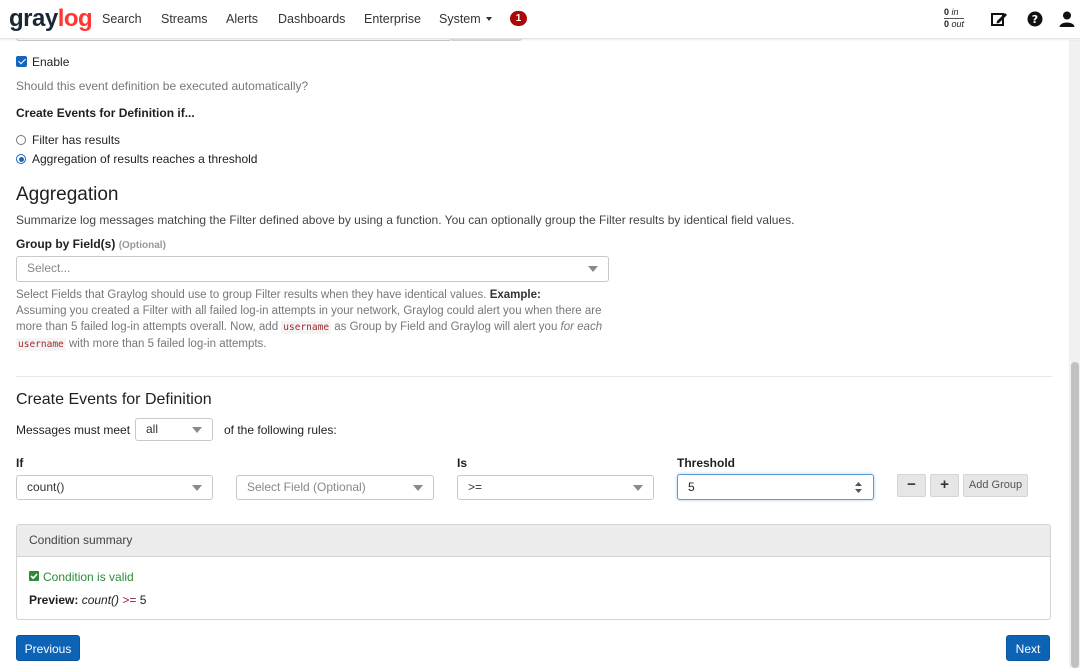 The height and width of the screenshot is (668, 1080). Describe the element at coordinates (66, 244) in the screenshot. I see `group-by-label: Group by Field(s)` at that location.